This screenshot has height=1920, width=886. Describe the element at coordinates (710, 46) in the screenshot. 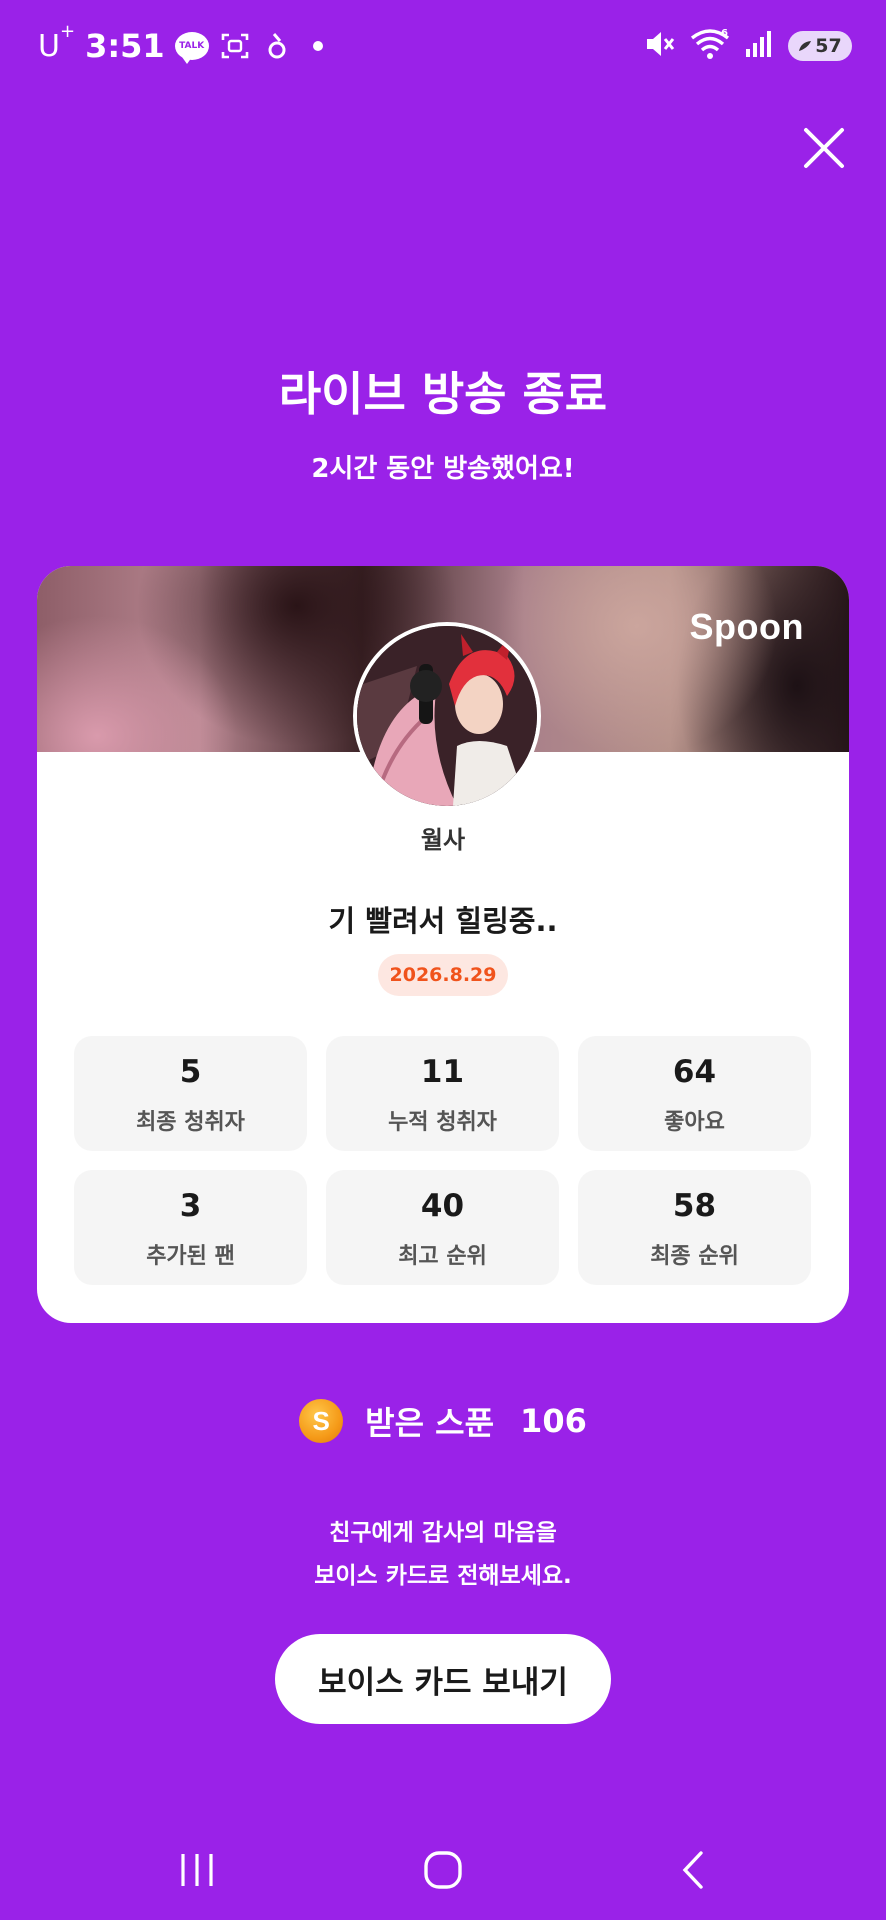

I see `wifi-icon: 6` at that location.